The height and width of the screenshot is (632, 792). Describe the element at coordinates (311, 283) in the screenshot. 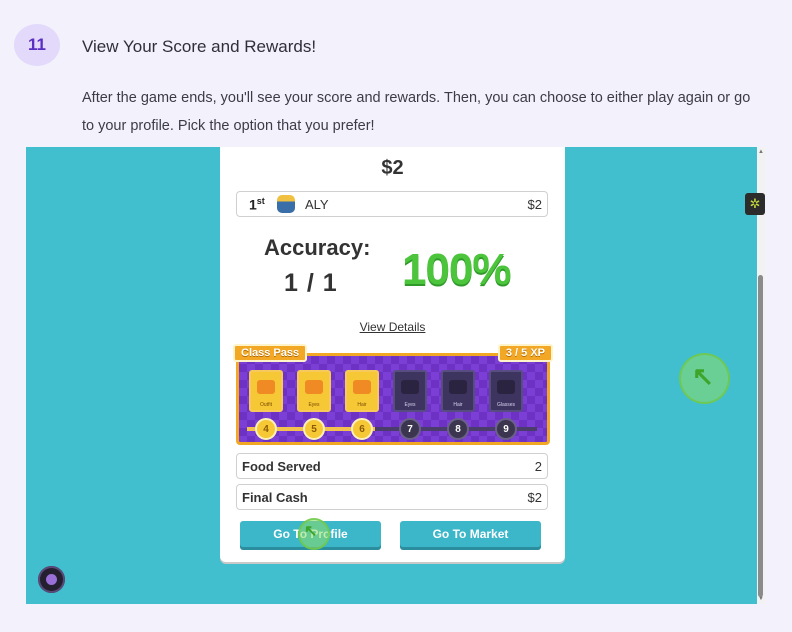

I see `accuracy-value: 1 / 1` at that location.